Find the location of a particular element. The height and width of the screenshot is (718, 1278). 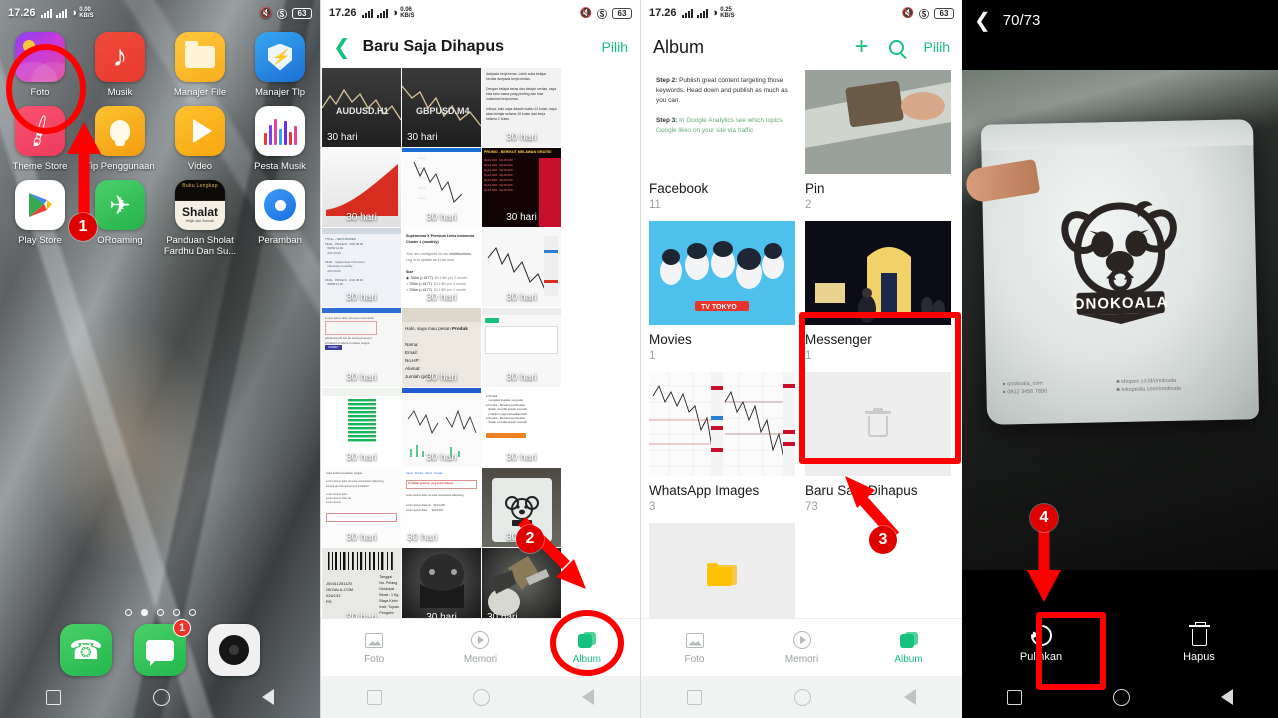

party-music-icon is located at coordinates (280, 131).